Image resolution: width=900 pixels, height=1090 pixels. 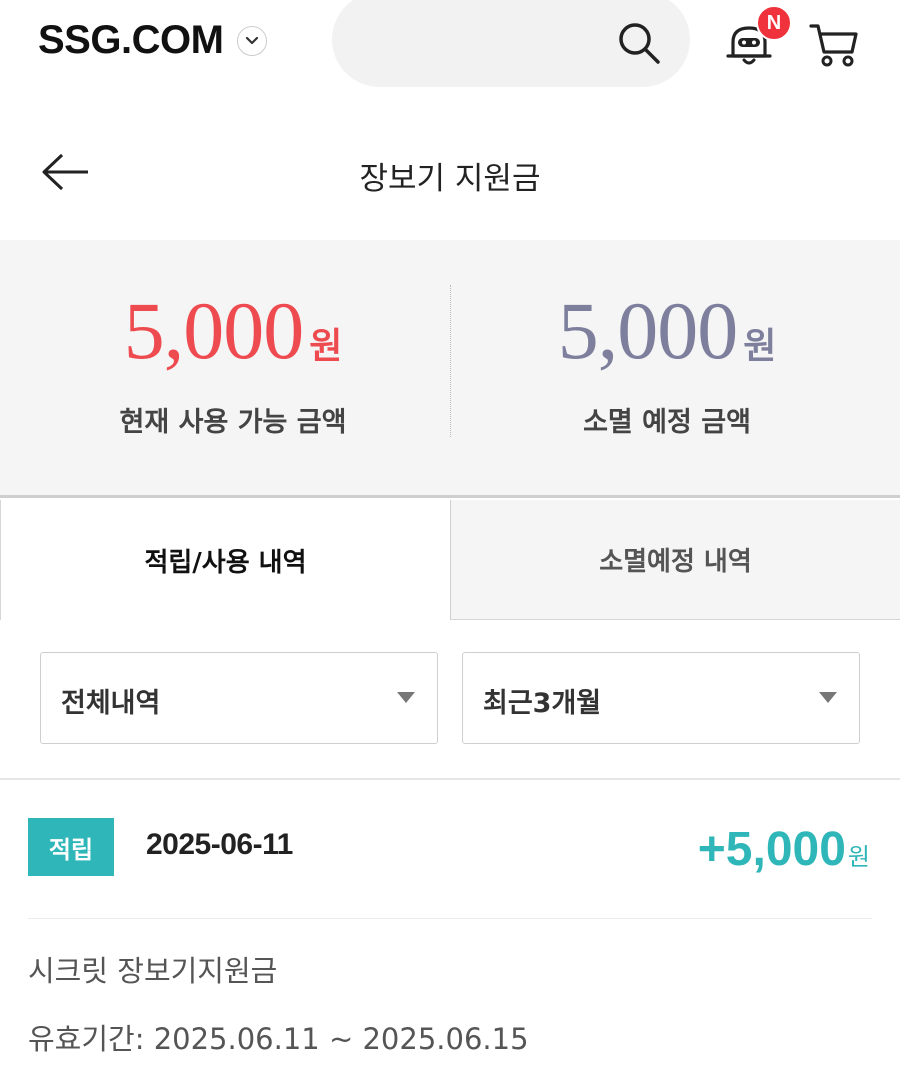 What do you see at coordinates (213, 330) in the screenshot?
I see `available-amount: 5,000` at bounding box center [213, 330].